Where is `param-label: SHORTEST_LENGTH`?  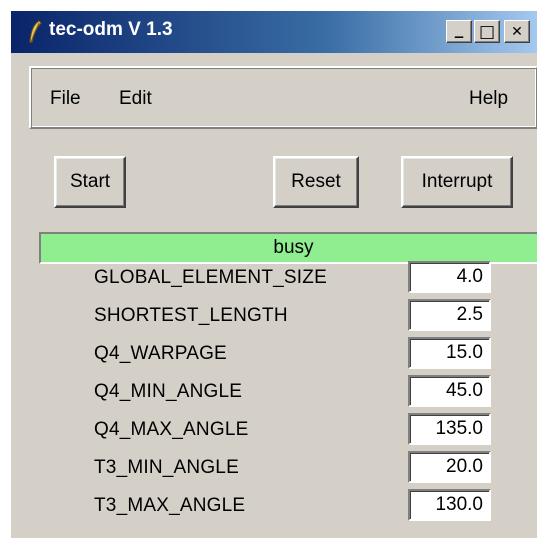
param-label: SHORTEST_LENGTH is located at coordinates (191, 315).